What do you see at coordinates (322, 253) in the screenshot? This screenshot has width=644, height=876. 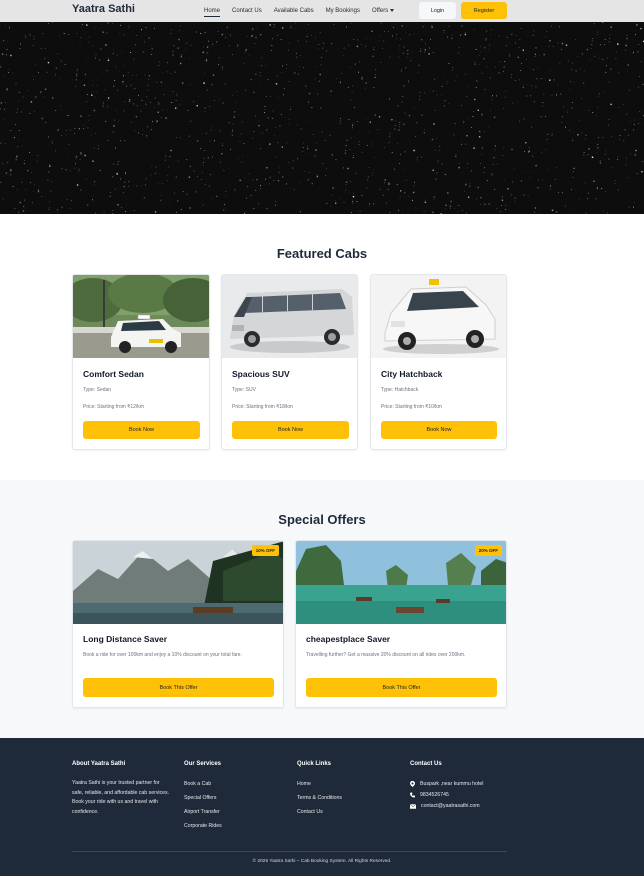 I see `featured-cabs-title: Featured Cabs` at bounding box center [322, 253].